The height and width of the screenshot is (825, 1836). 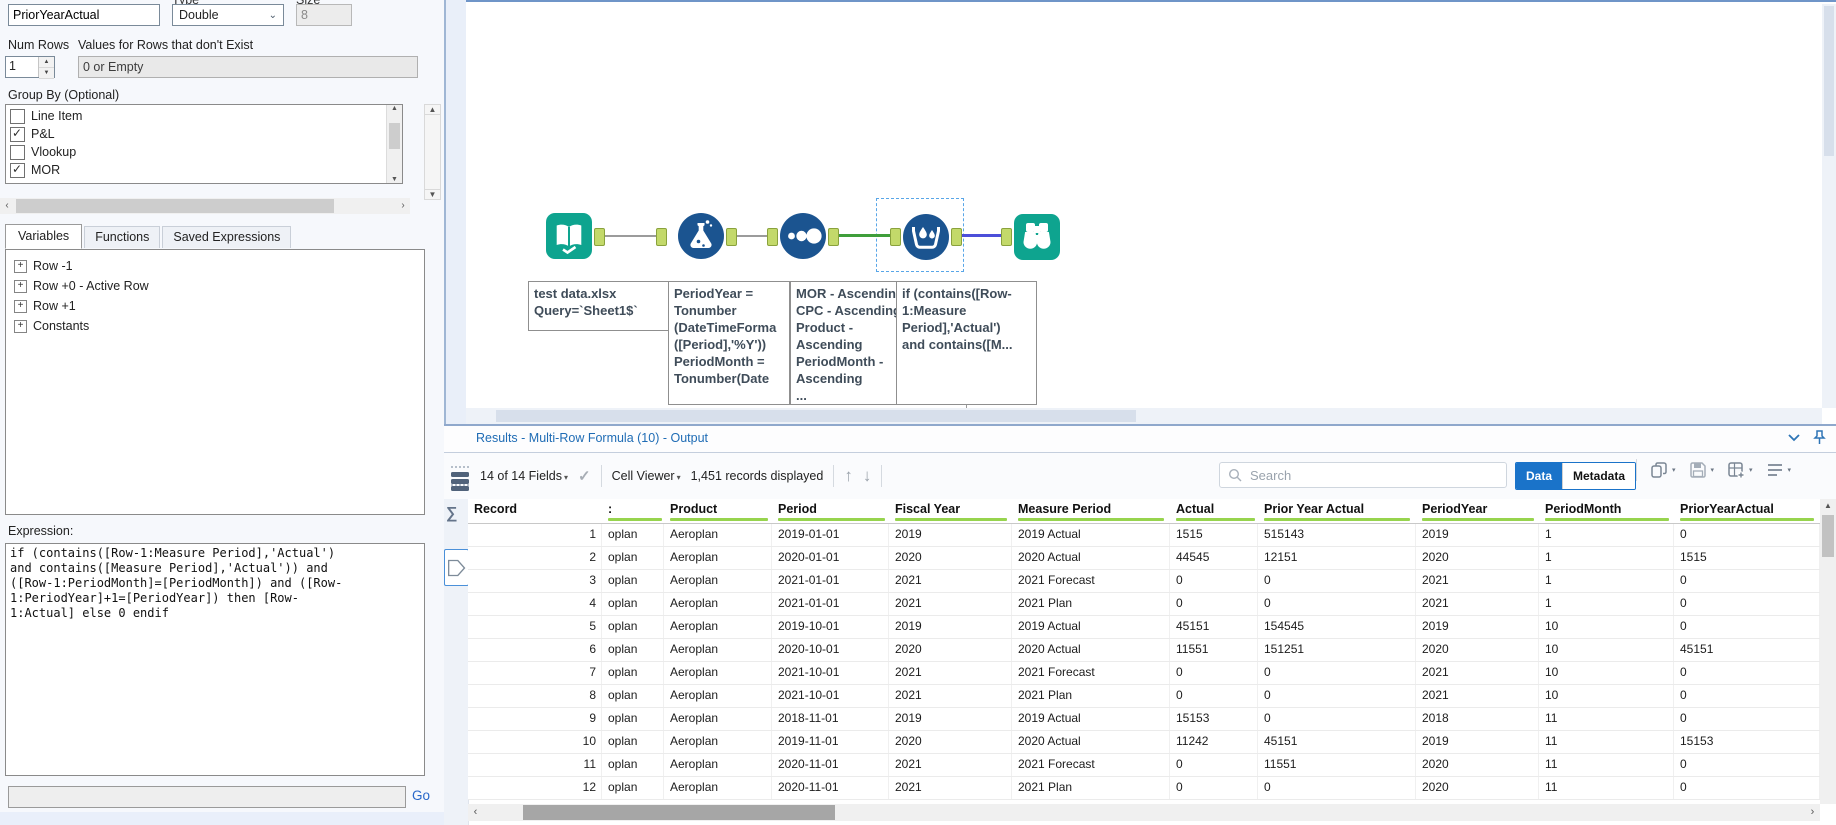 I want to click on search-input, so click(x=1373, y=475).